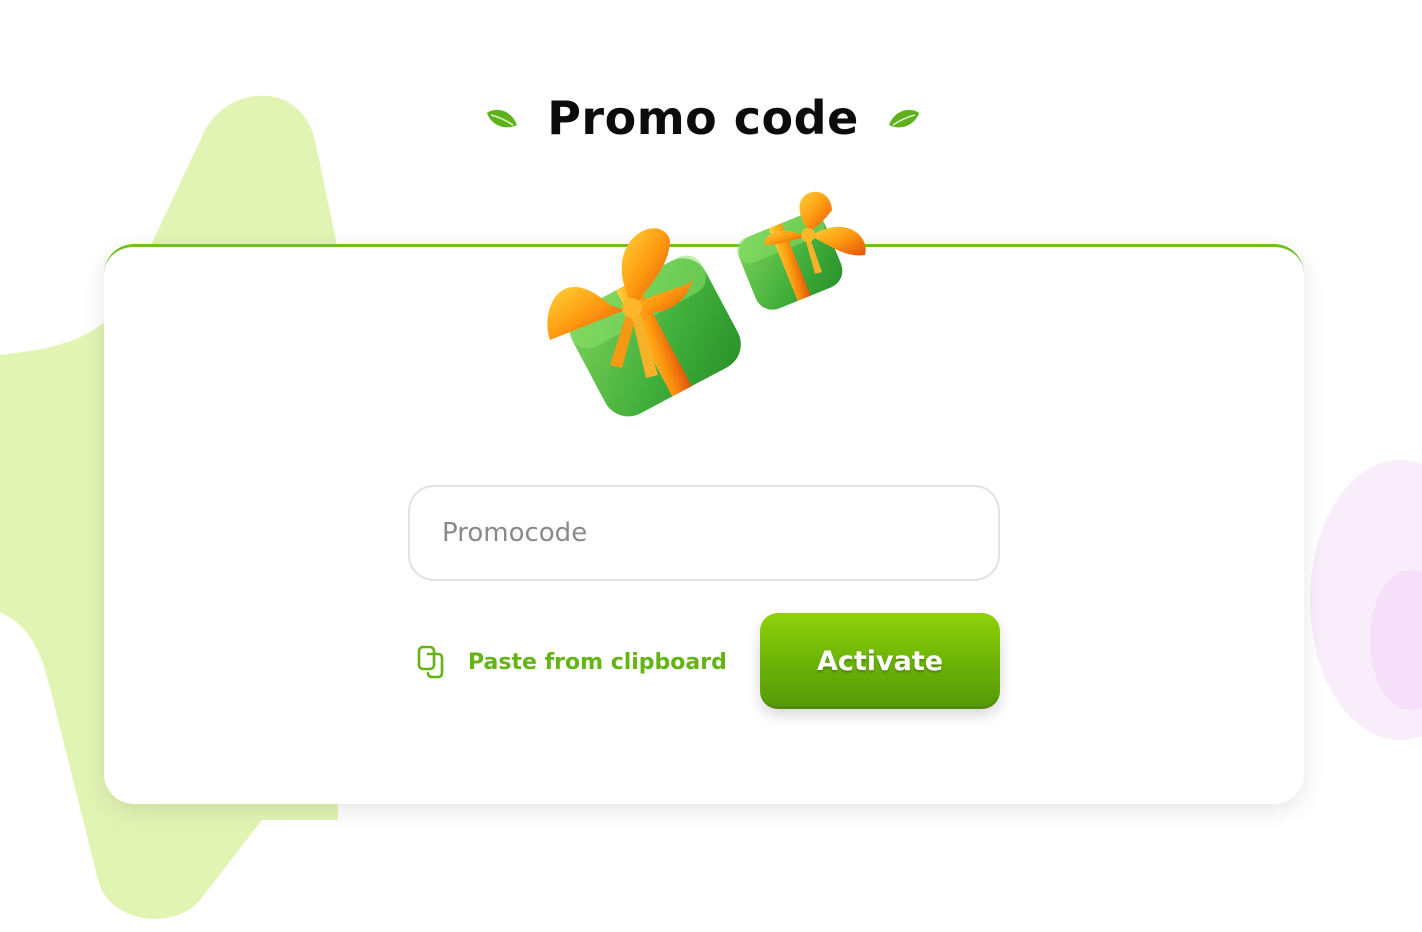 The width and height of the screenshot is (1422, 932). What do you see at coordinates (430, 662) in the screenshot?
I see `clipboard-icon` at bounding box center [430, 662].